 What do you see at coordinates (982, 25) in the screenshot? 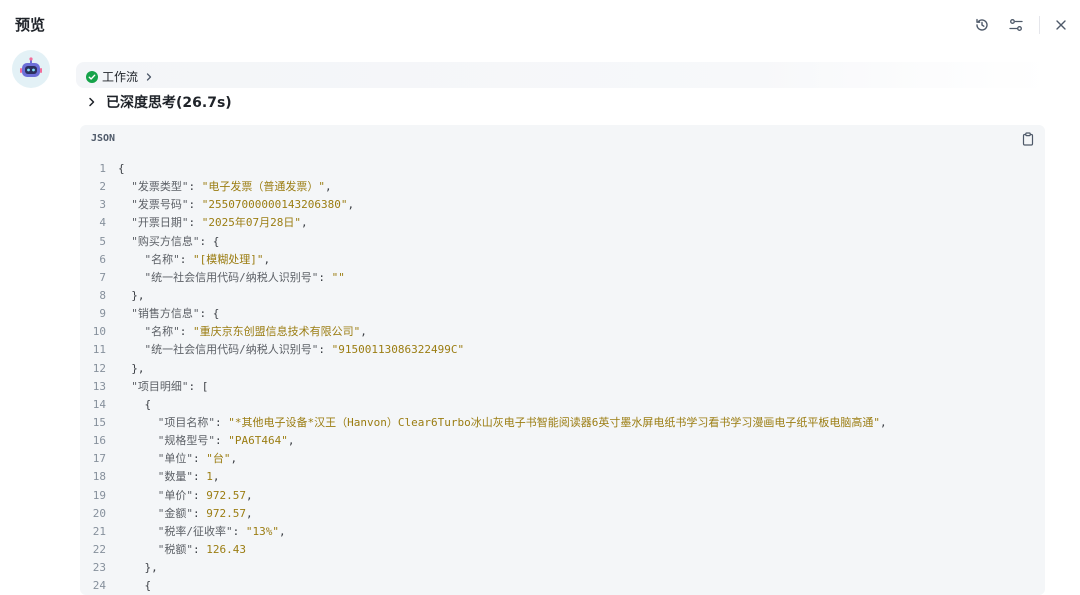
I see `history-icon` at bounding box center [982, 25].